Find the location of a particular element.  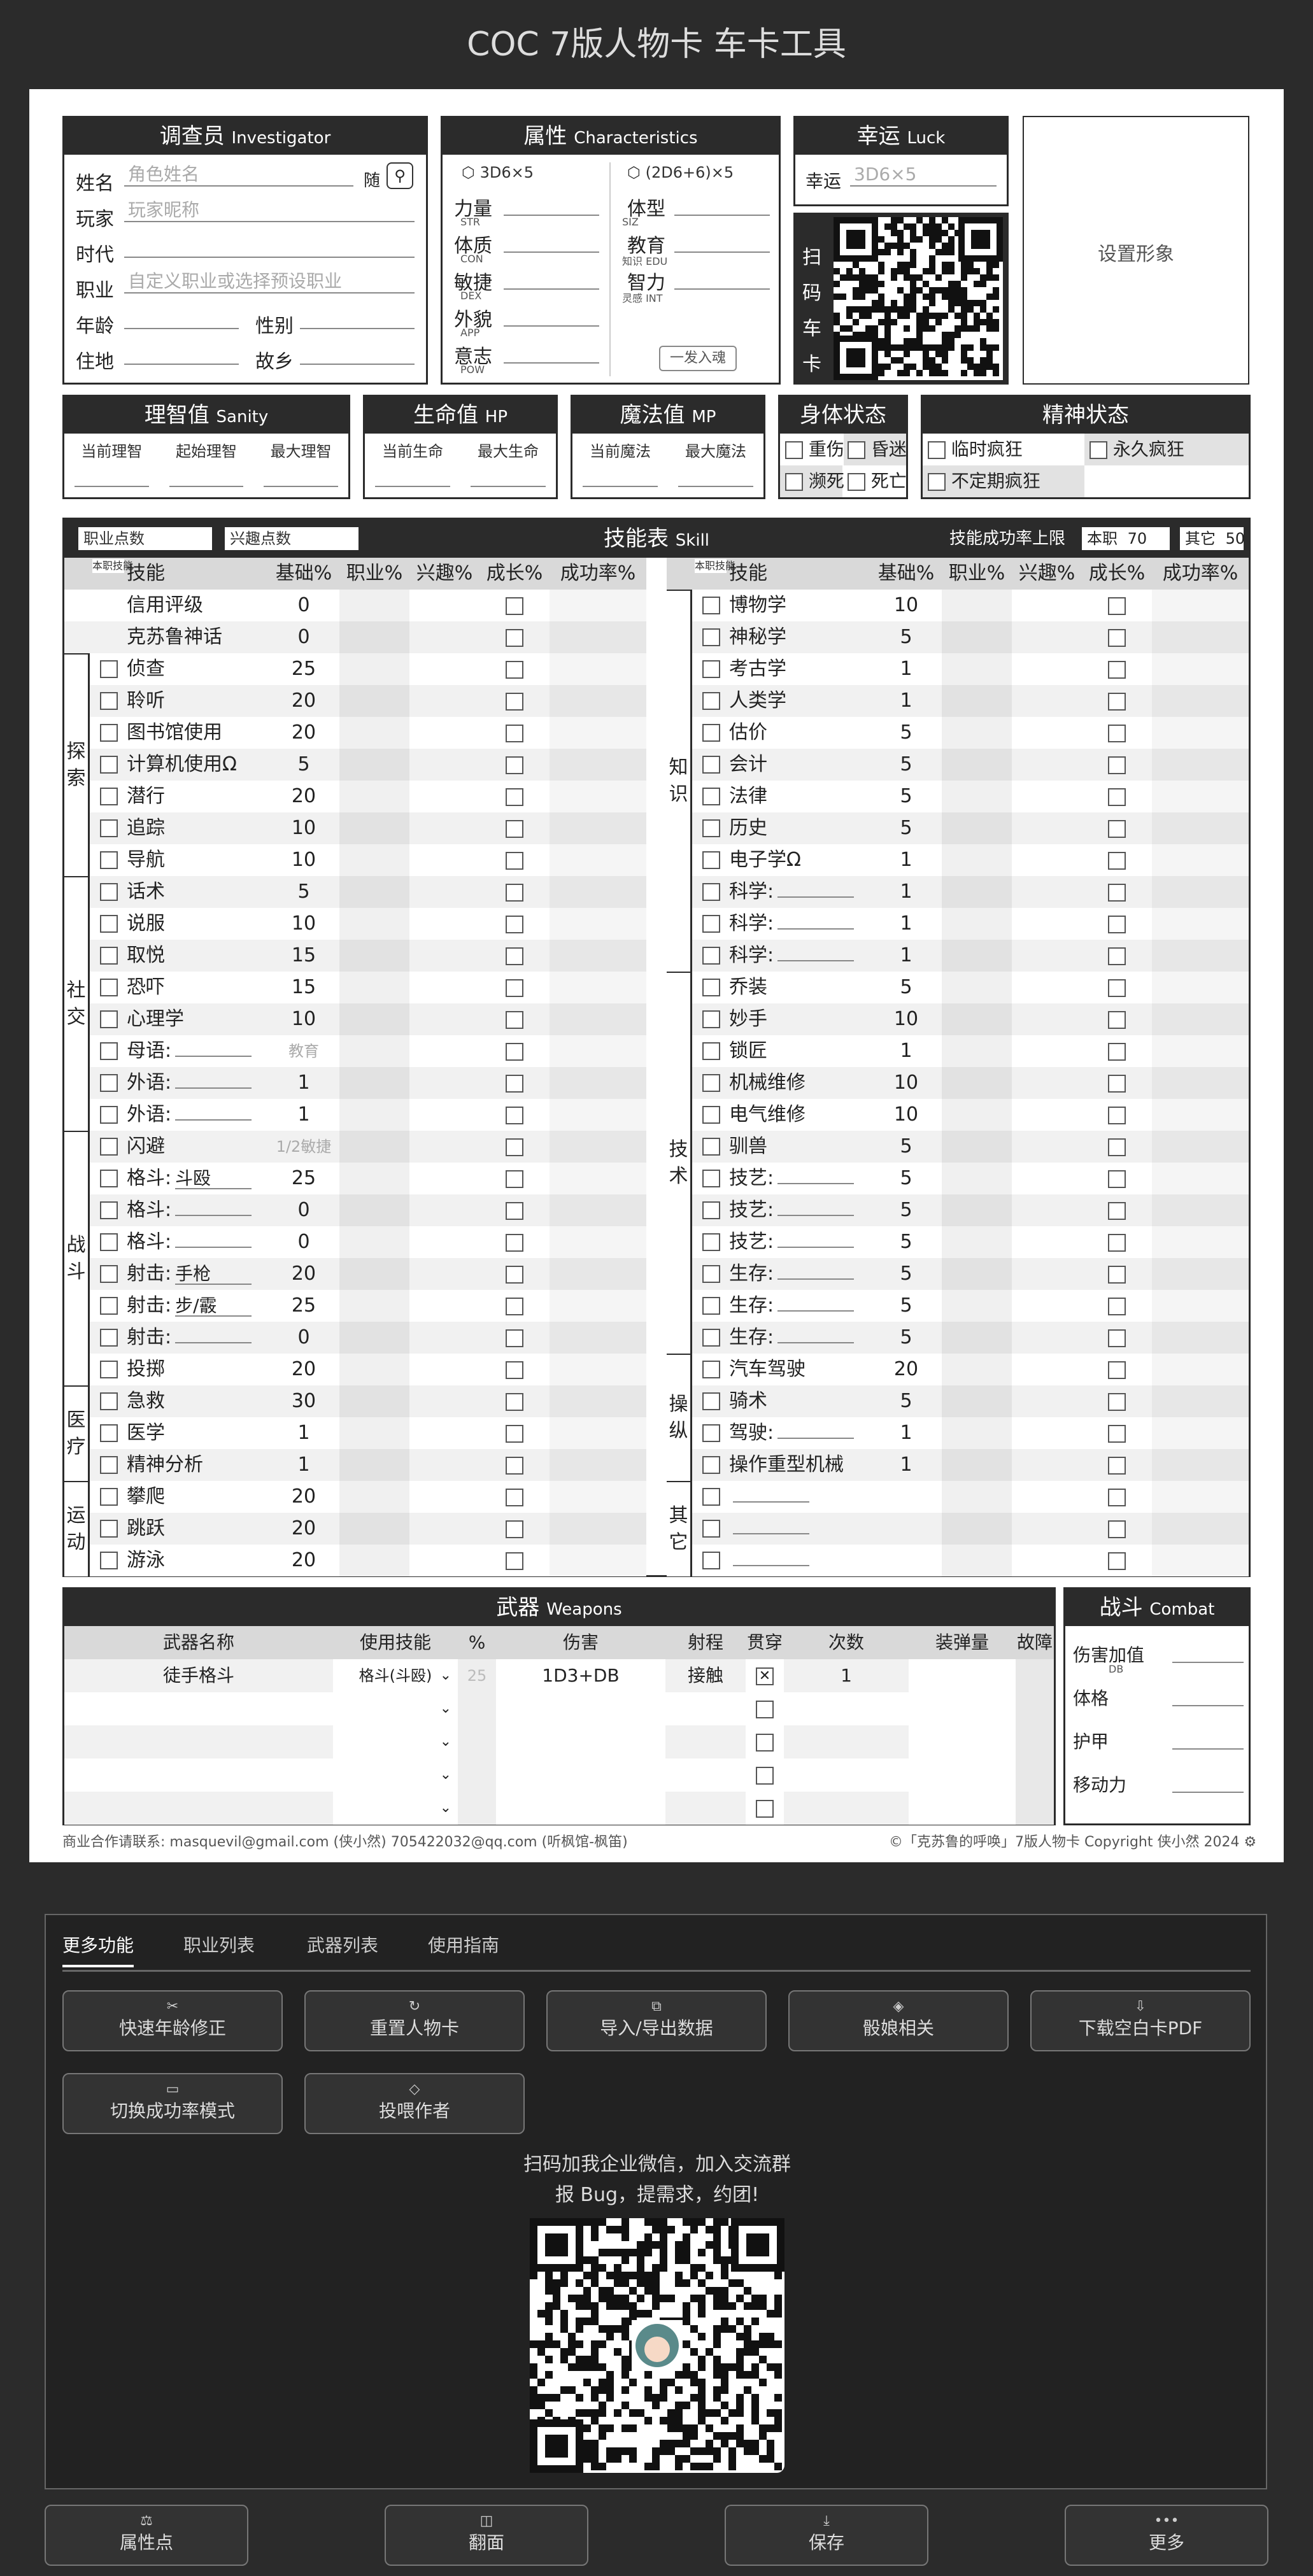

hp-input is located at coordinates (508, 475).